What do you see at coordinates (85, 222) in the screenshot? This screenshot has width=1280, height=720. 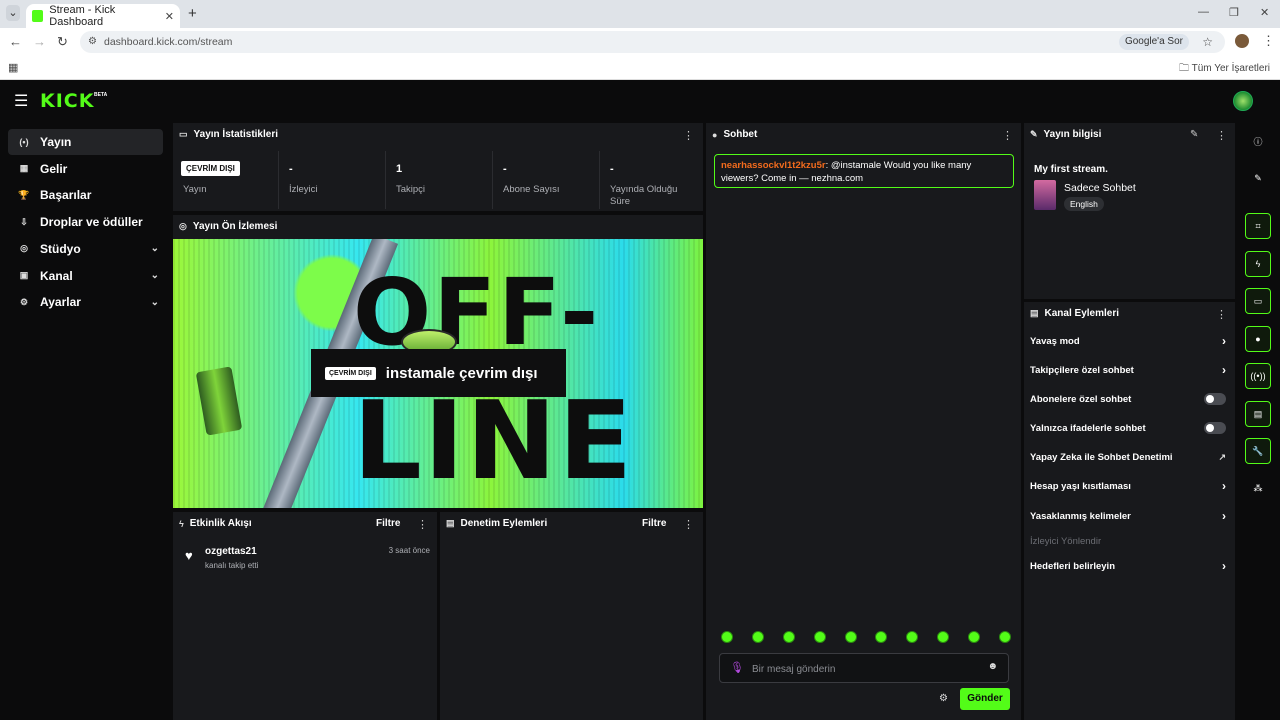 I see `sidebar-item-3: ⇩ Droplar ve ödüller` at bounding box center [85, 222].